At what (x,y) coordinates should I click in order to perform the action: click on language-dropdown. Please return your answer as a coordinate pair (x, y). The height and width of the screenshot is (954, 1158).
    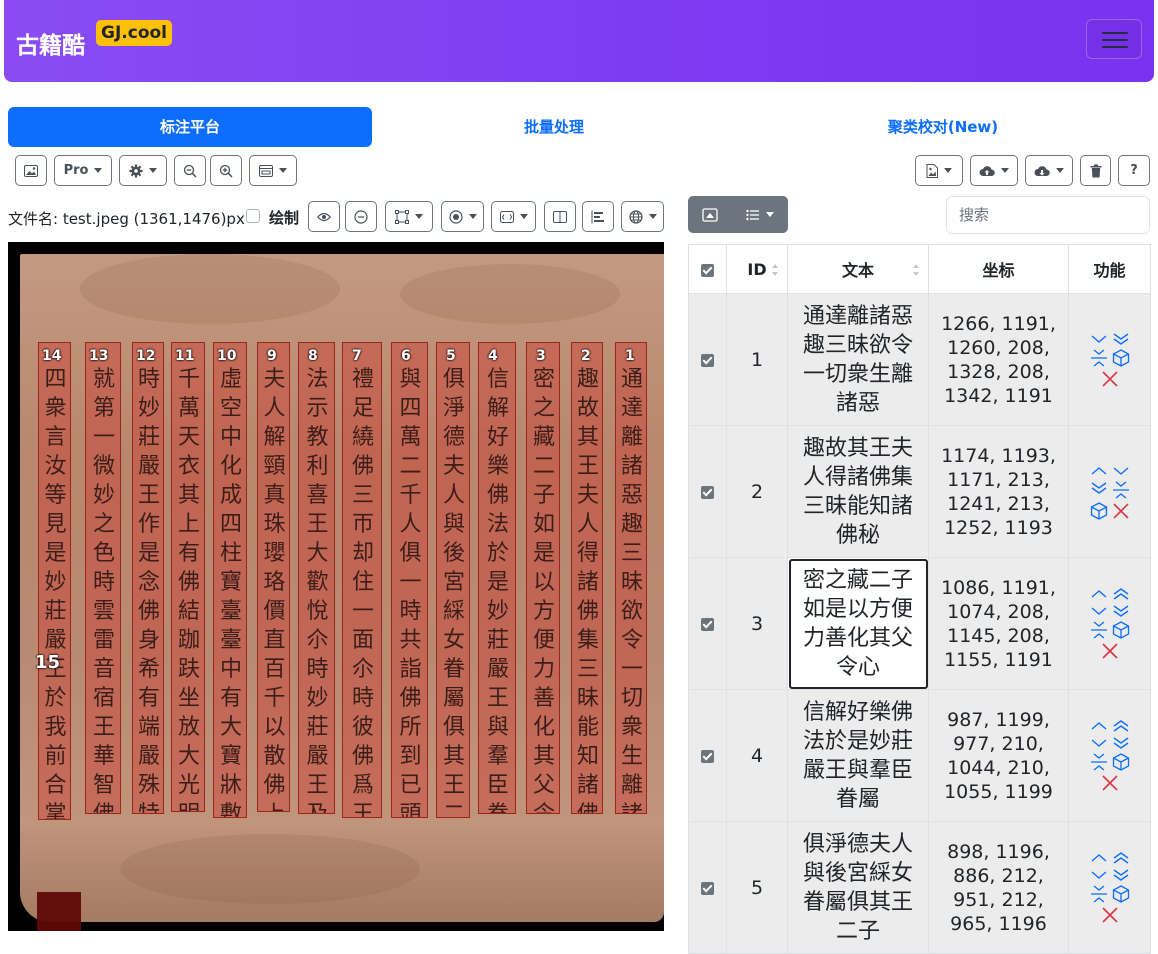
    Looking at the image, I should click on (642, 216).